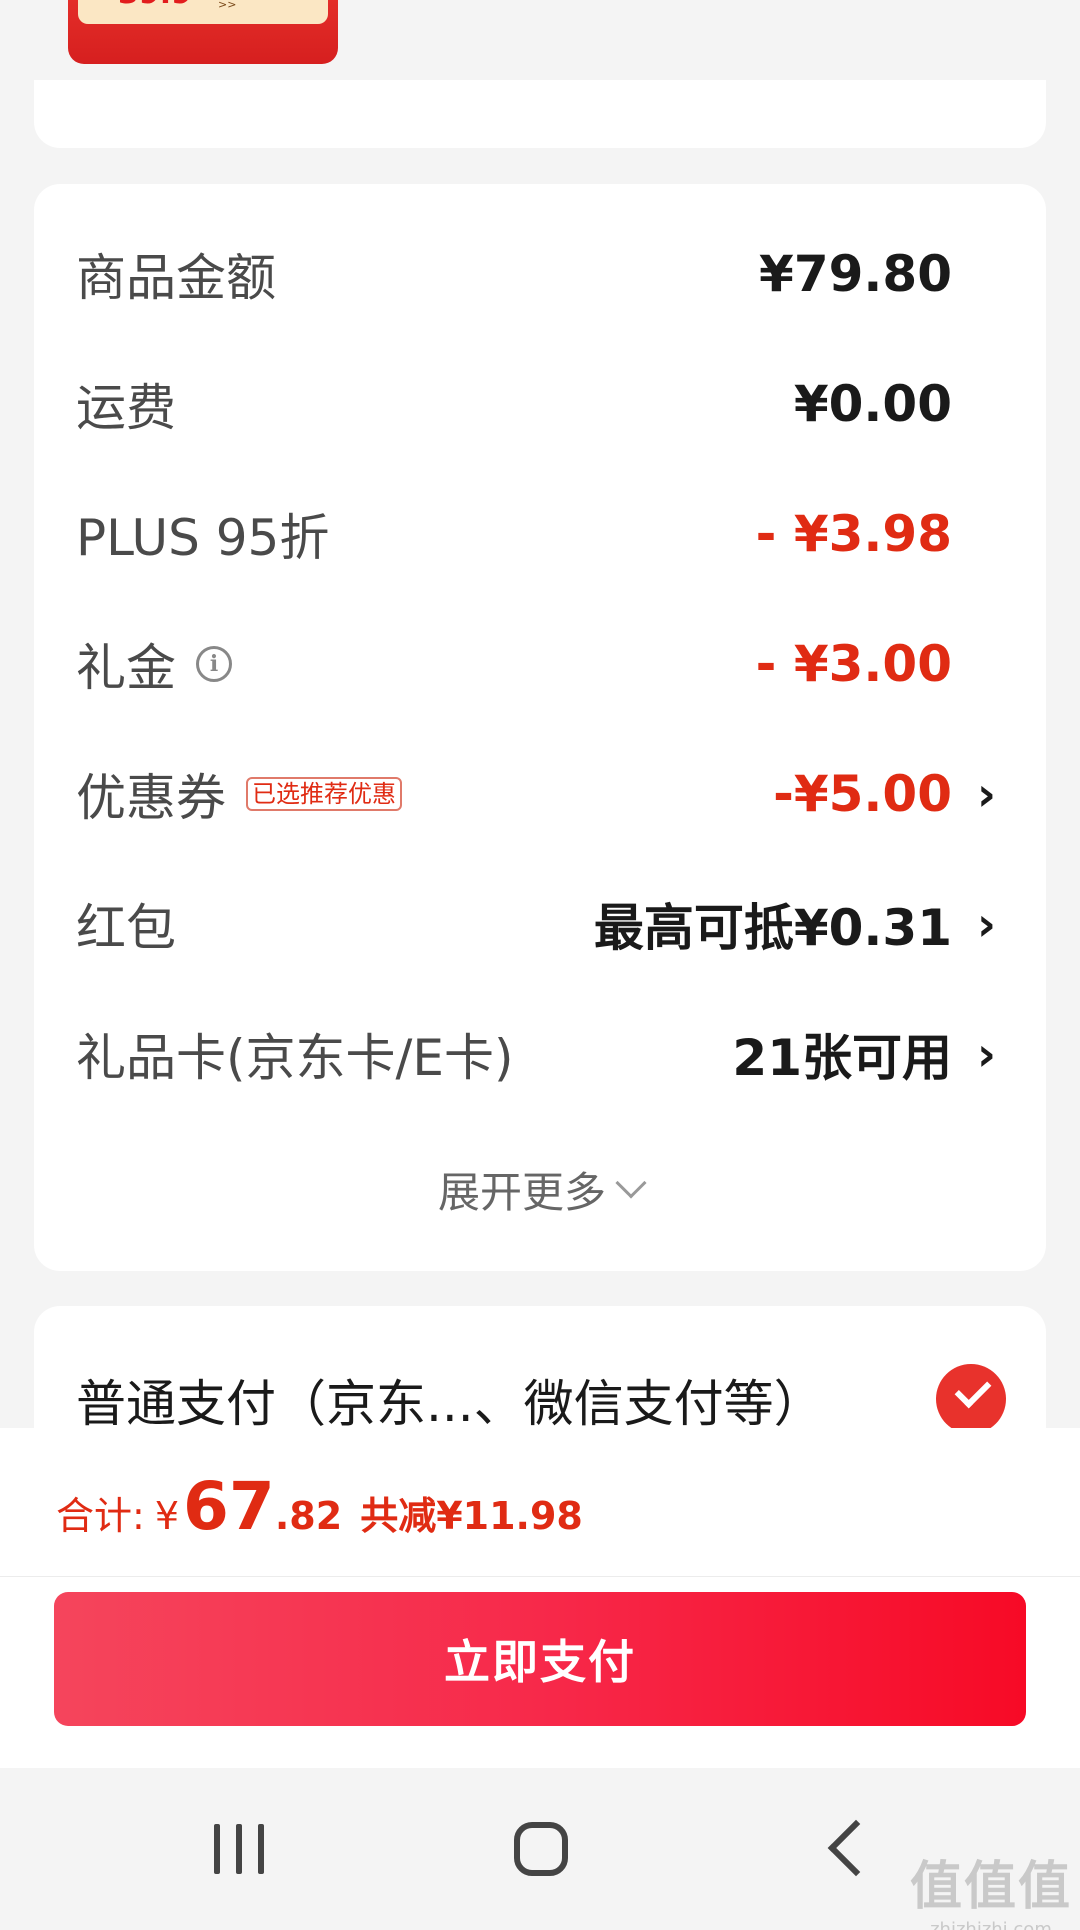  Describe the element at coordinates (971, 1399) in the screenshot. I see `check-icon` at that location.